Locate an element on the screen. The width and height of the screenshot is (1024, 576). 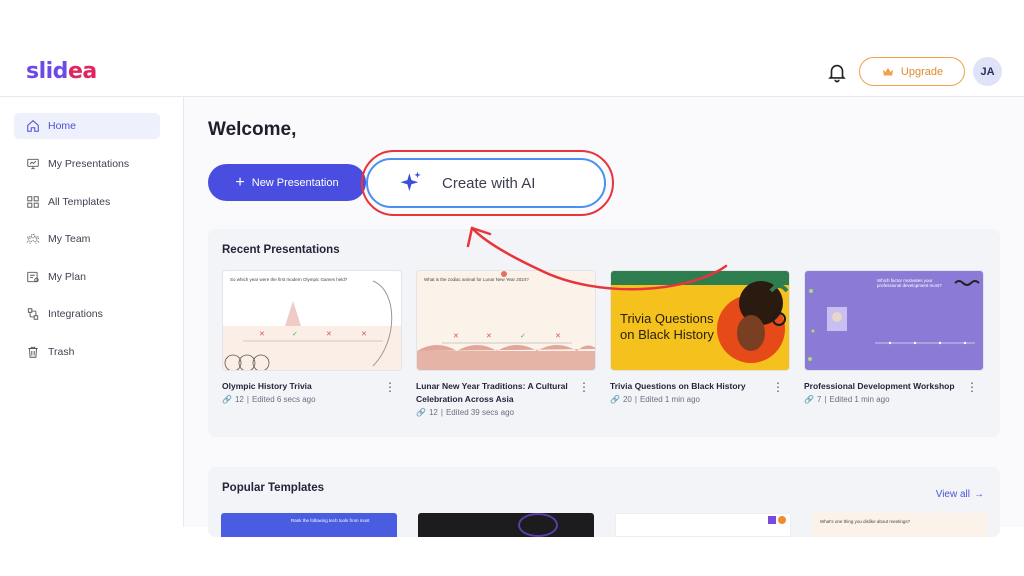
presentation-meta: 🔗 20 | Edited 1 min ago is located at coordinates (700, 399).